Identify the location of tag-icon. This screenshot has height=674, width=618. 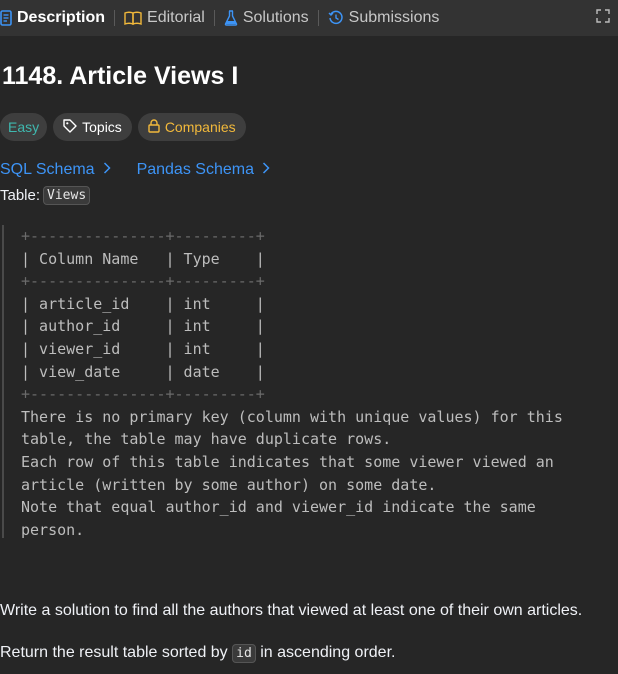
(70, 127).